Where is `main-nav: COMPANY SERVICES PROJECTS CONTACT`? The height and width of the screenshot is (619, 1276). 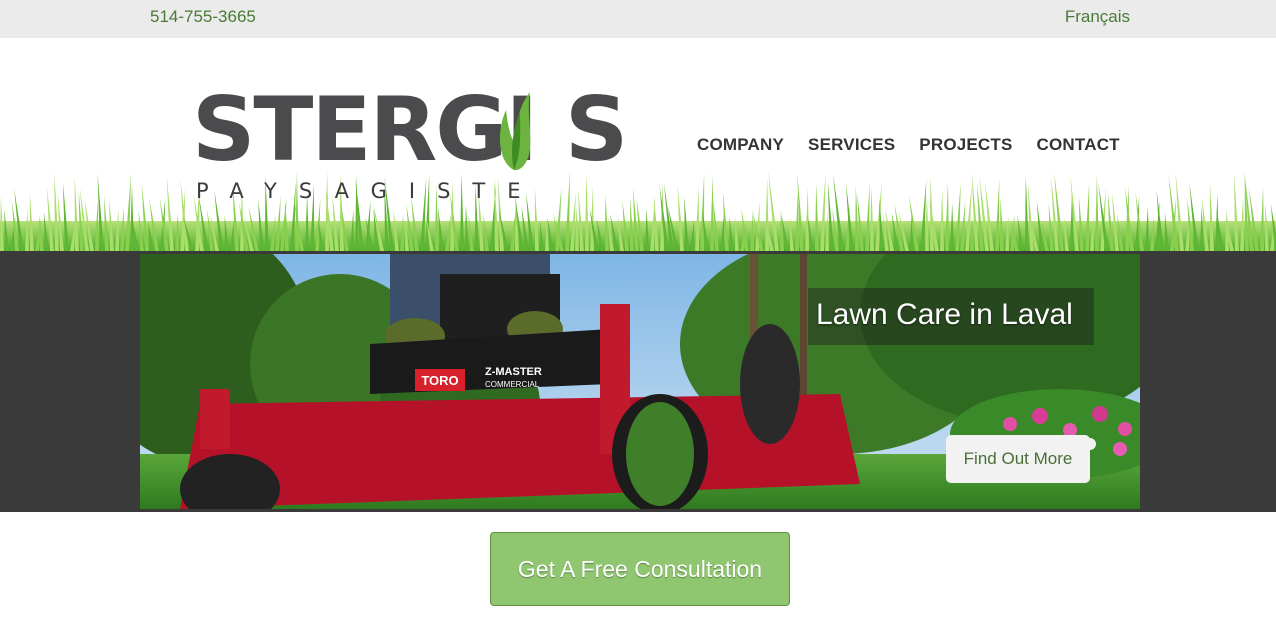
main-nav: COMPANY SERVICES PROJECTS CONTACT is located at coordinates (920, 145).